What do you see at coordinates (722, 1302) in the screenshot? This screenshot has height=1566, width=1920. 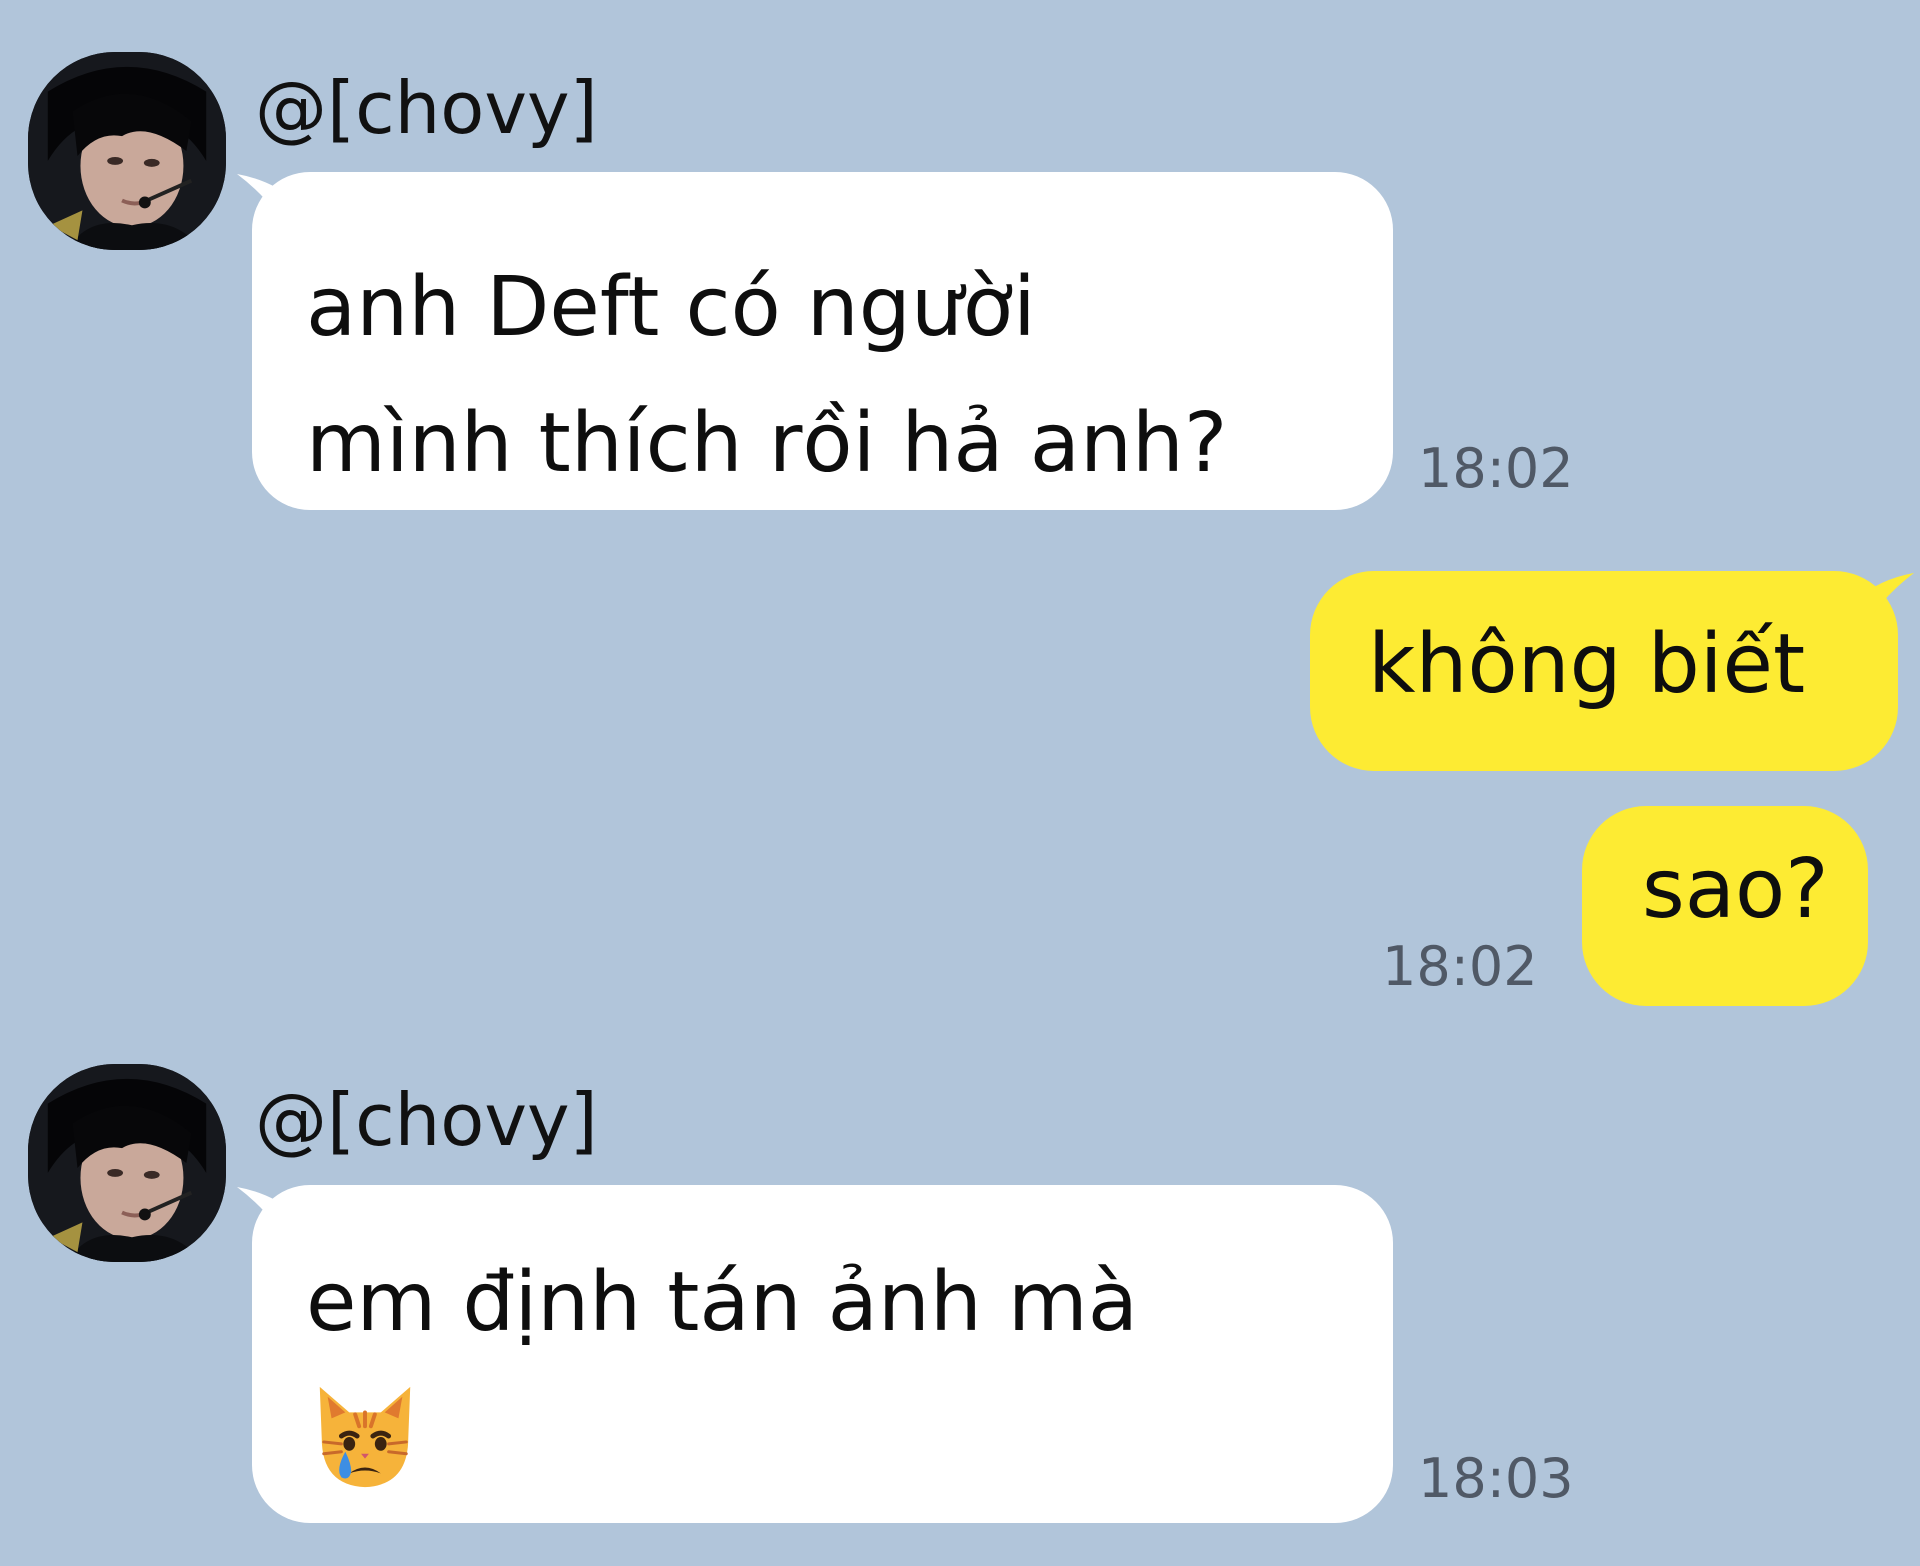 I see `message-text-line: em định tán ảnh mà` at bounding box center [722, 1302].